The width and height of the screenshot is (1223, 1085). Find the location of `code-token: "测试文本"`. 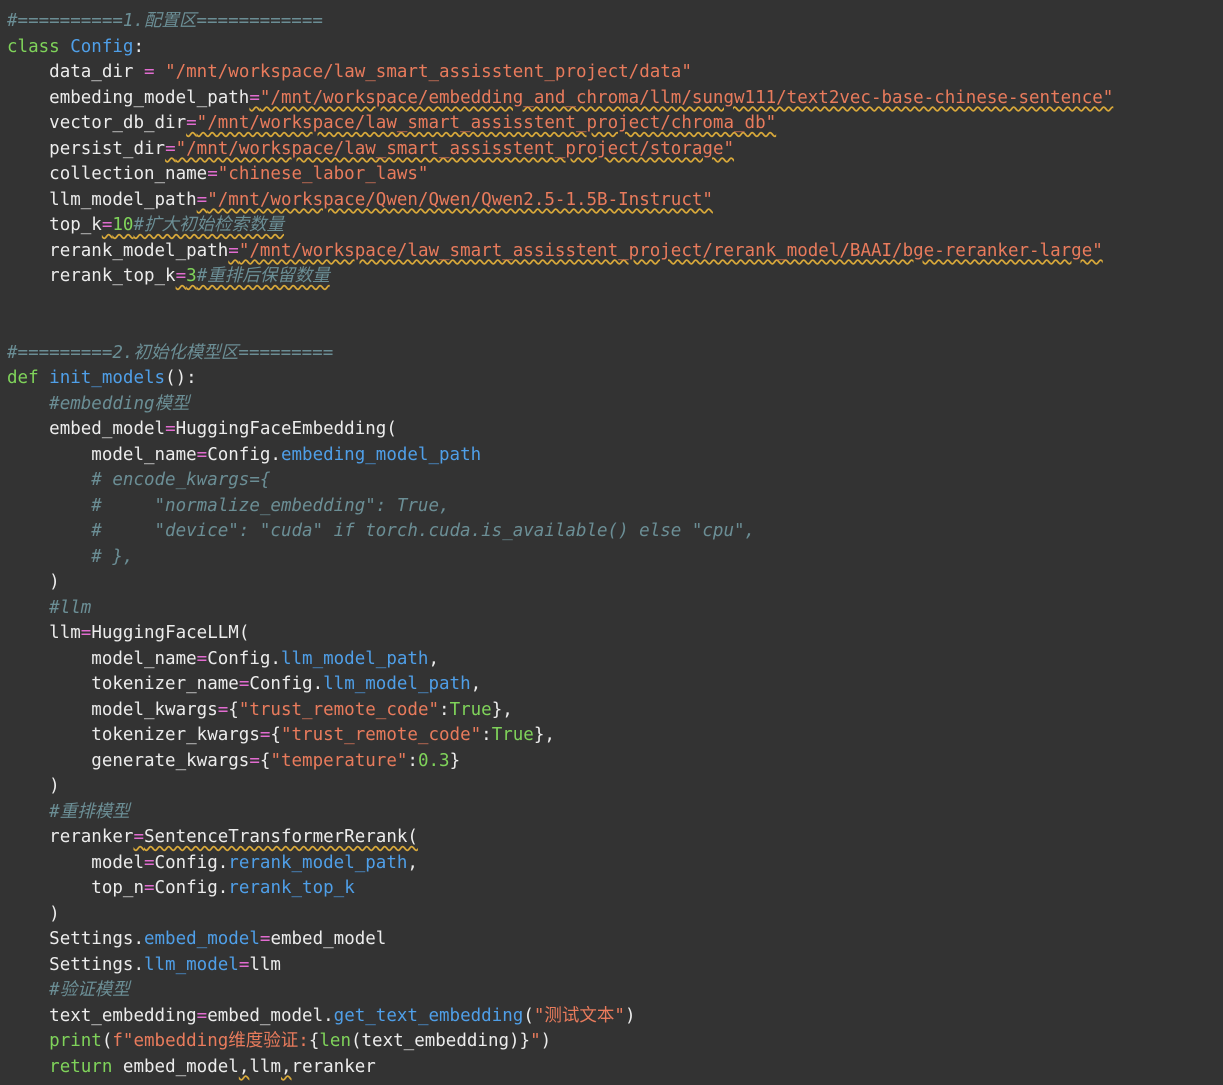

code-token: "测试文本" is located at coordinates (579, 1015).